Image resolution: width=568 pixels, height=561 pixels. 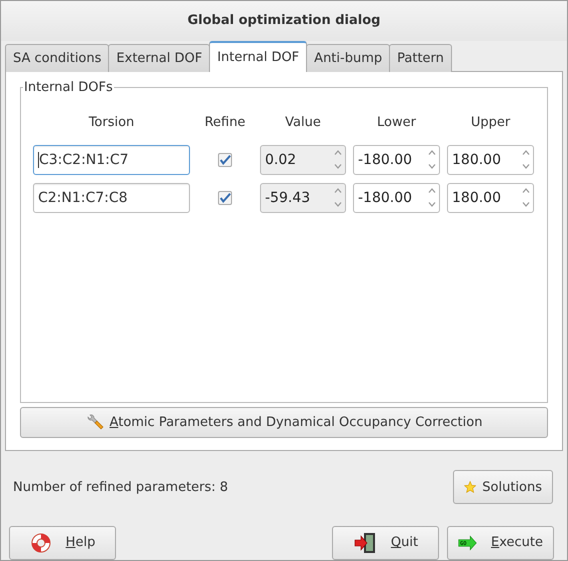 What do you see at coordinates (385, 543) in the screenshot?
I see `quit-button: Quit` at bounding box center [385, 543].